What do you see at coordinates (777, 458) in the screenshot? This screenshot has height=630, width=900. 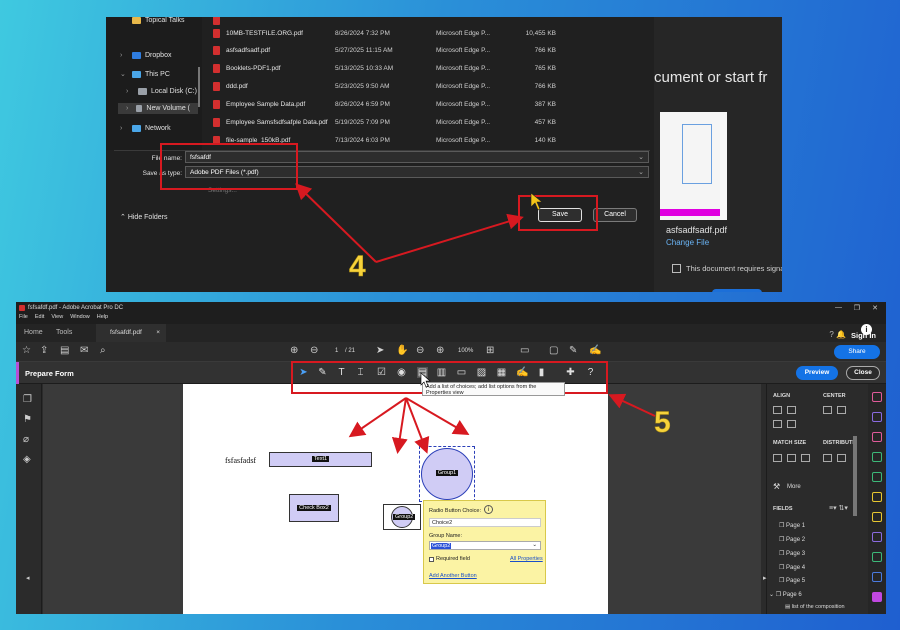 I see `match-width-icon` at bounding box center [777, 458].